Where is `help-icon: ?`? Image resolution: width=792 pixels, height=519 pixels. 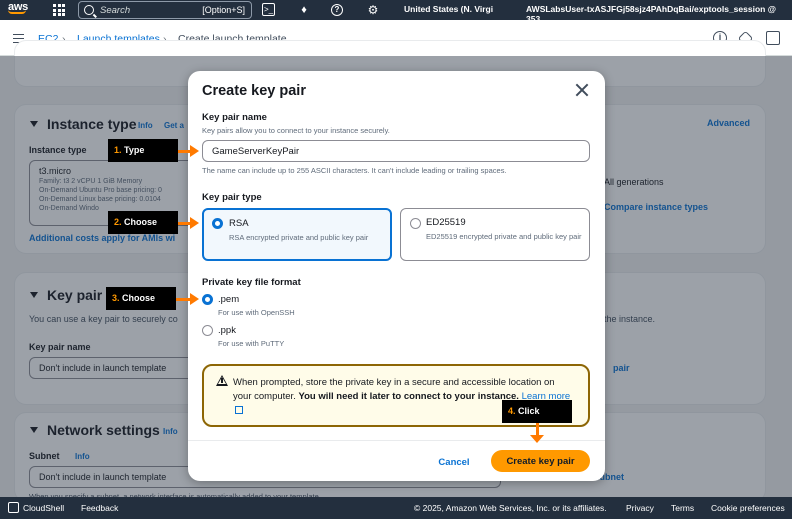 help-icon: ? is located at coordinates (337, 10).